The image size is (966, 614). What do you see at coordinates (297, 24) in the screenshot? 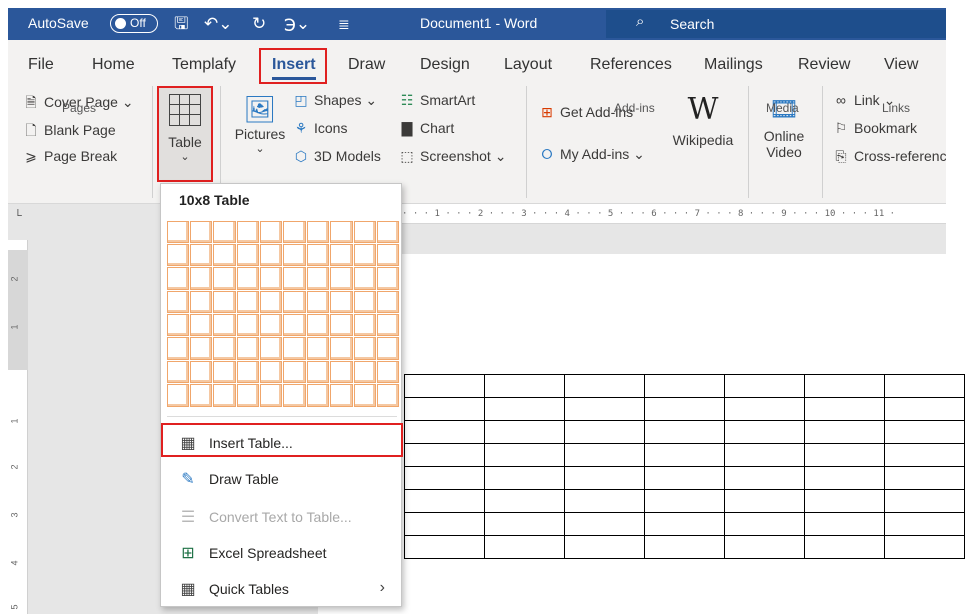
I see `format-painter-icon: ℈⌄` at bounding box center [297, 24].